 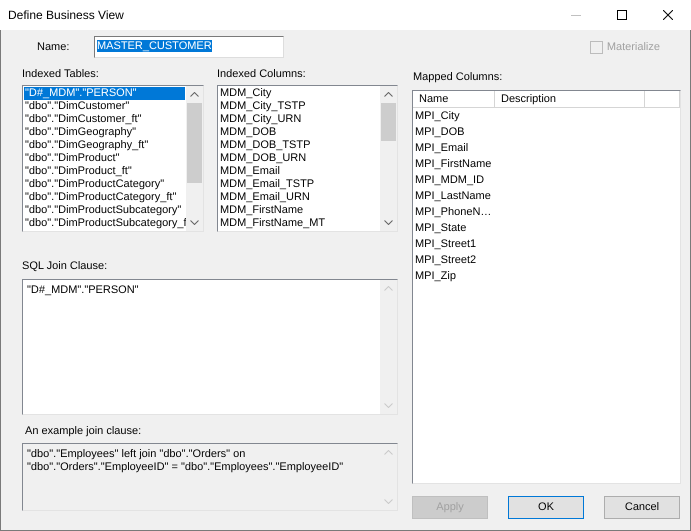 I want to click on table-cell-text: MPI_Email, so click(x=442, y=148).